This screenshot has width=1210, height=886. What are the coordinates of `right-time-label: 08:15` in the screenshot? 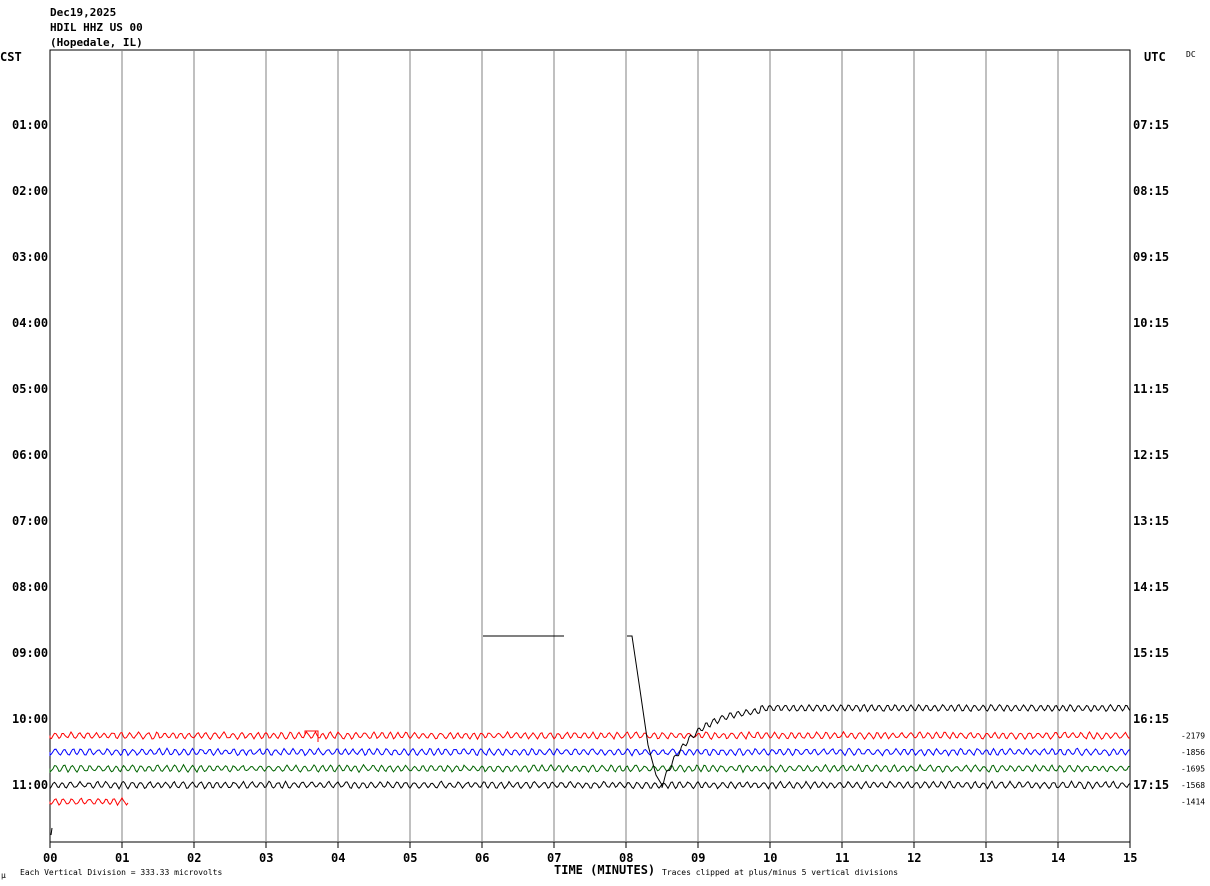 It's located at (1151, 191).